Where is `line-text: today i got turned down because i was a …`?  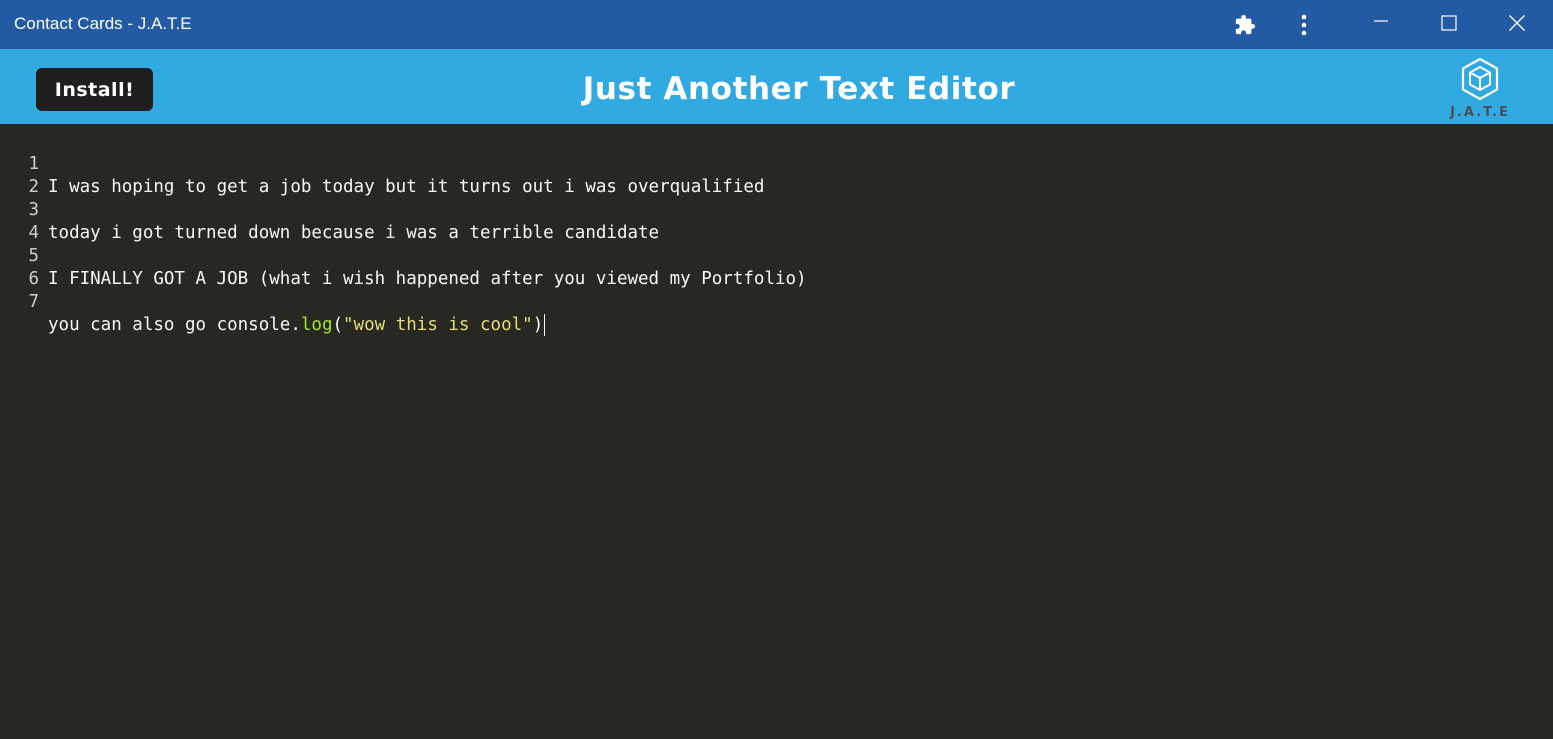 line-text: today i got turned down because i was a … is located at coordinates (353, 233).